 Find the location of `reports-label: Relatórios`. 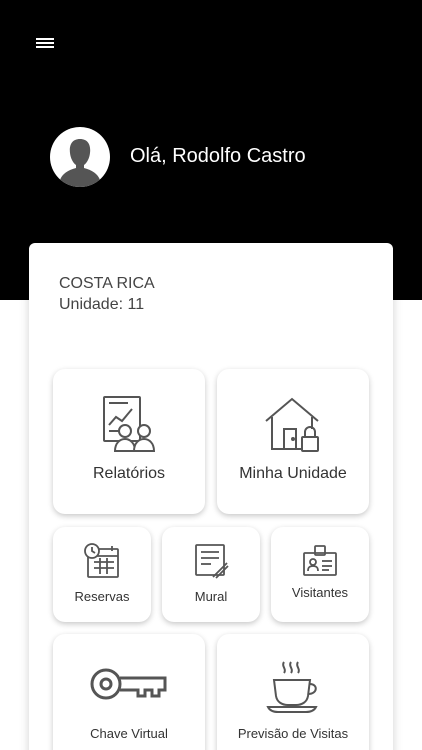

reports-label: Relatórios is located at coordinates (129, 473).